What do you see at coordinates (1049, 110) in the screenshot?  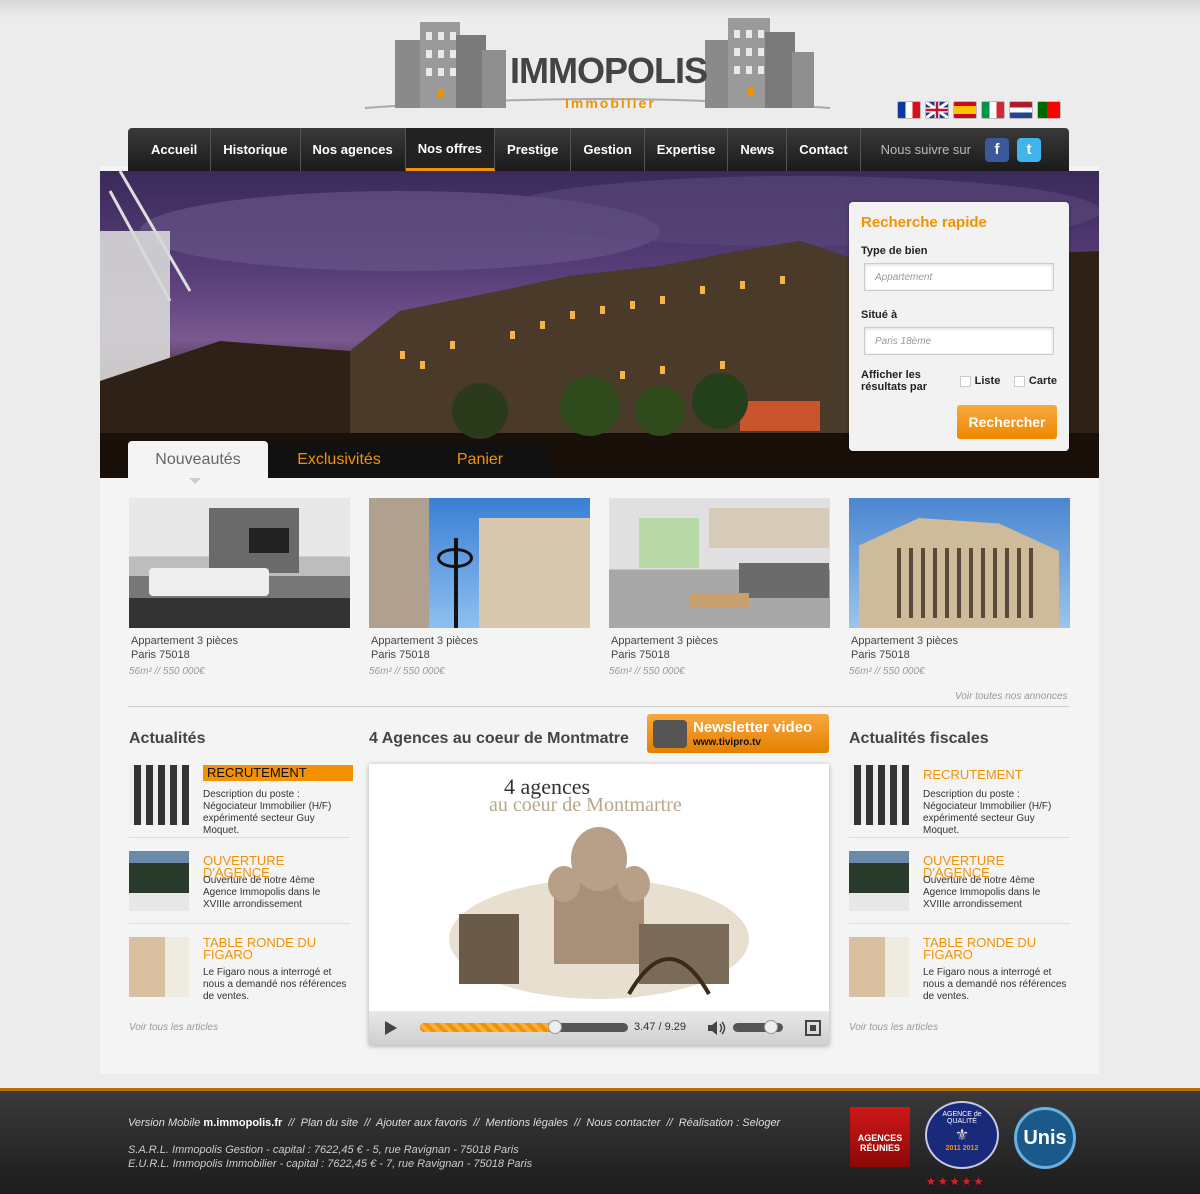 I see `flag-pt-icon` at bounding box center [1049, 110].